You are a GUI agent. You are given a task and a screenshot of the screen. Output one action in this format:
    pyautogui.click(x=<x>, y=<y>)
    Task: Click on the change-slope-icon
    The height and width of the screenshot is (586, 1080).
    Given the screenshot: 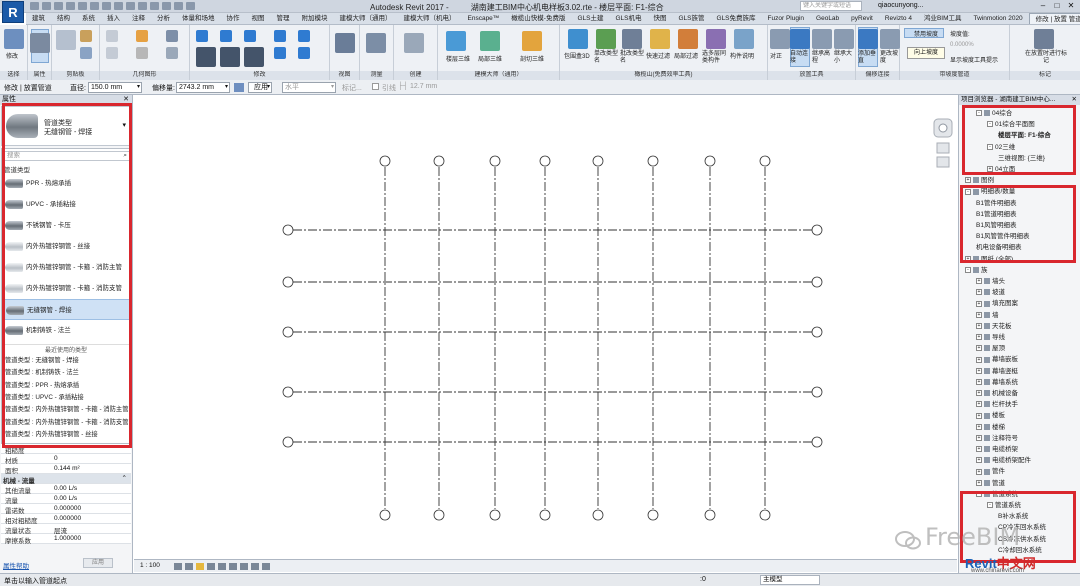 What is the action you would take?
    pyautogui.click(x=890, y=39)
    